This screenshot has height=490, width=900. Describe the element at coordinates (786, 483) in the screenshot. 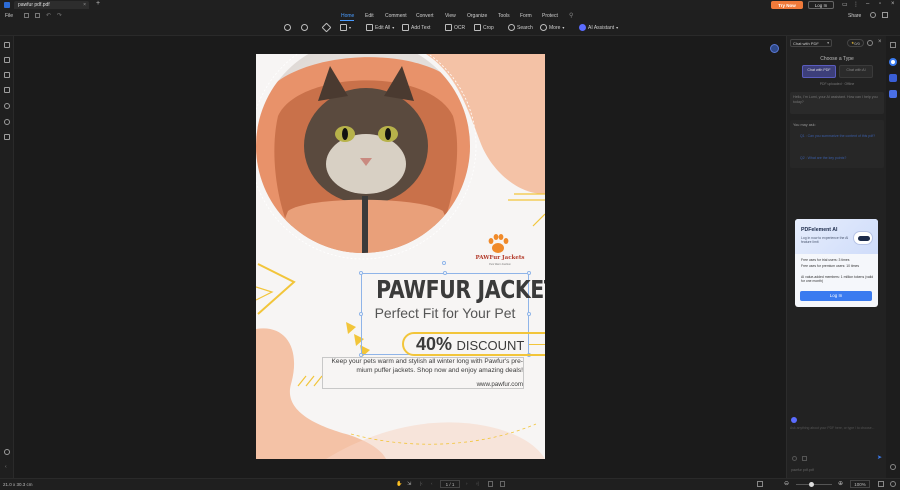

I see `zoom-out-status-icon: ⊖` at that location.